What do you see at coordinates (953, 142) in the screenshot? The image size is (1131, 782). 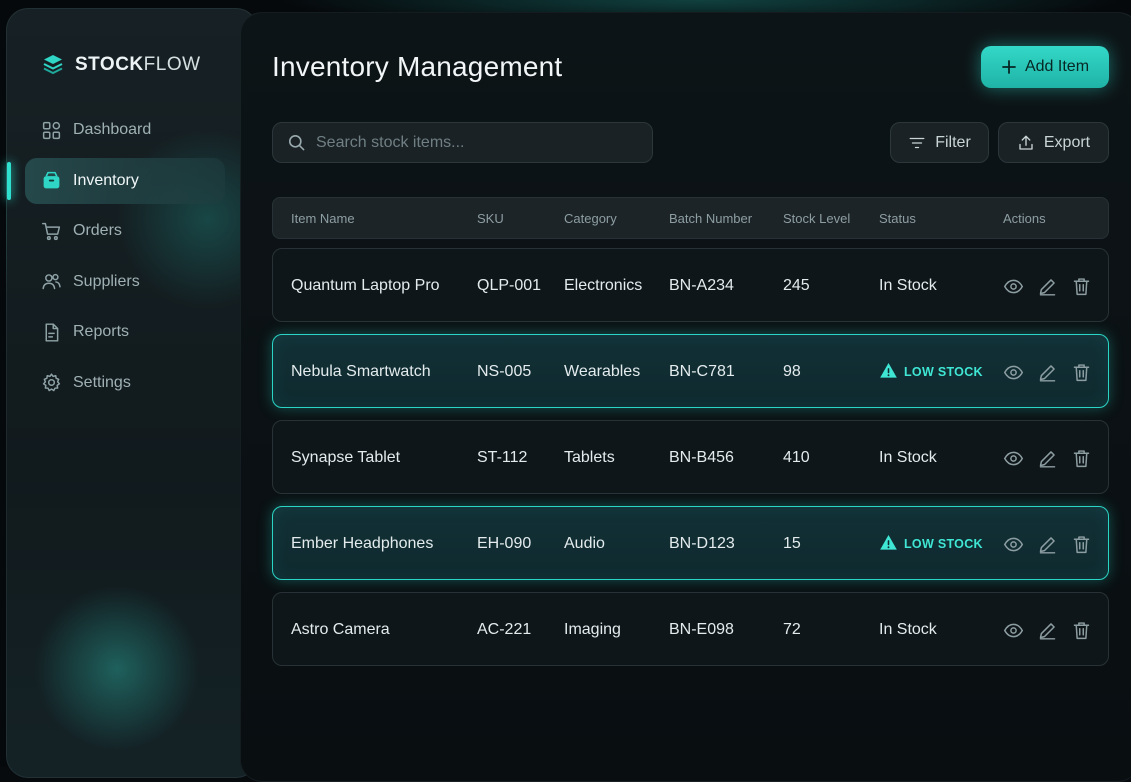 I see `filter-label: Filter` at bounding box center [953, 142].